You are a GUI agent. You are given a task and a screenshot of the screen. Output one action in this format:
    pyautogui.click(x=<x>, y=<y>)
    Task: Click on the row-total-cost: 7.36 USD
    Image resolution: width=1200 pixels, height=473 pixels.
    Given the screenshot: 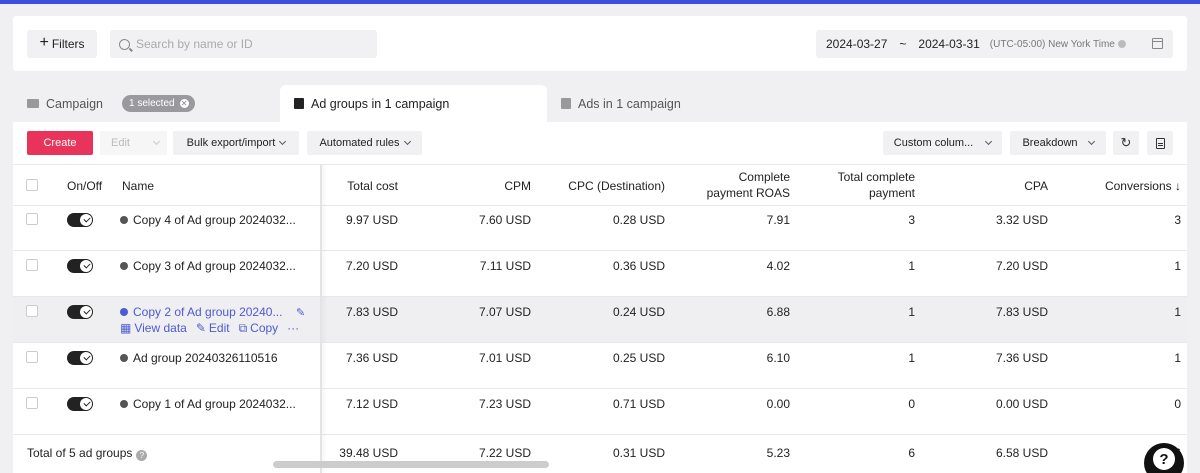 What is the action you would take?
    pyautogui.click(x=371, y=358)
    